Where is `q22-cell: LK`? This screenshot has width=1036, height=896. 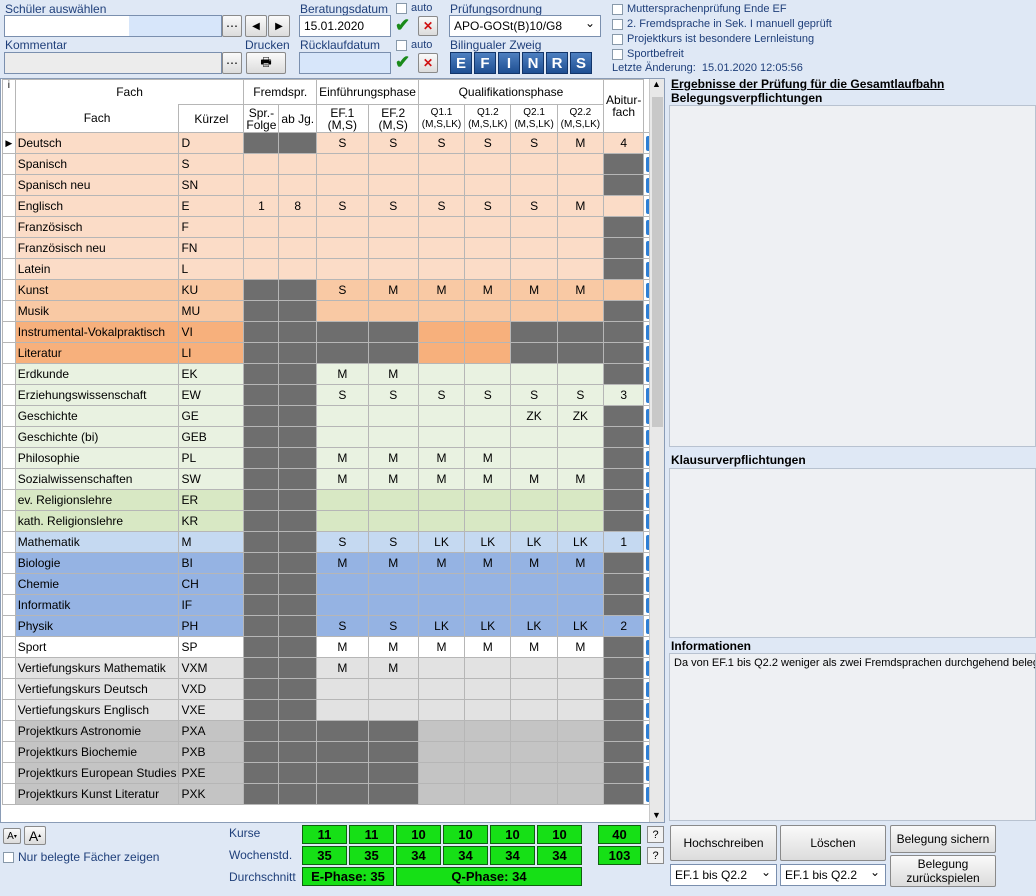 q22-cell: LK is located at coordinates (580, 542).